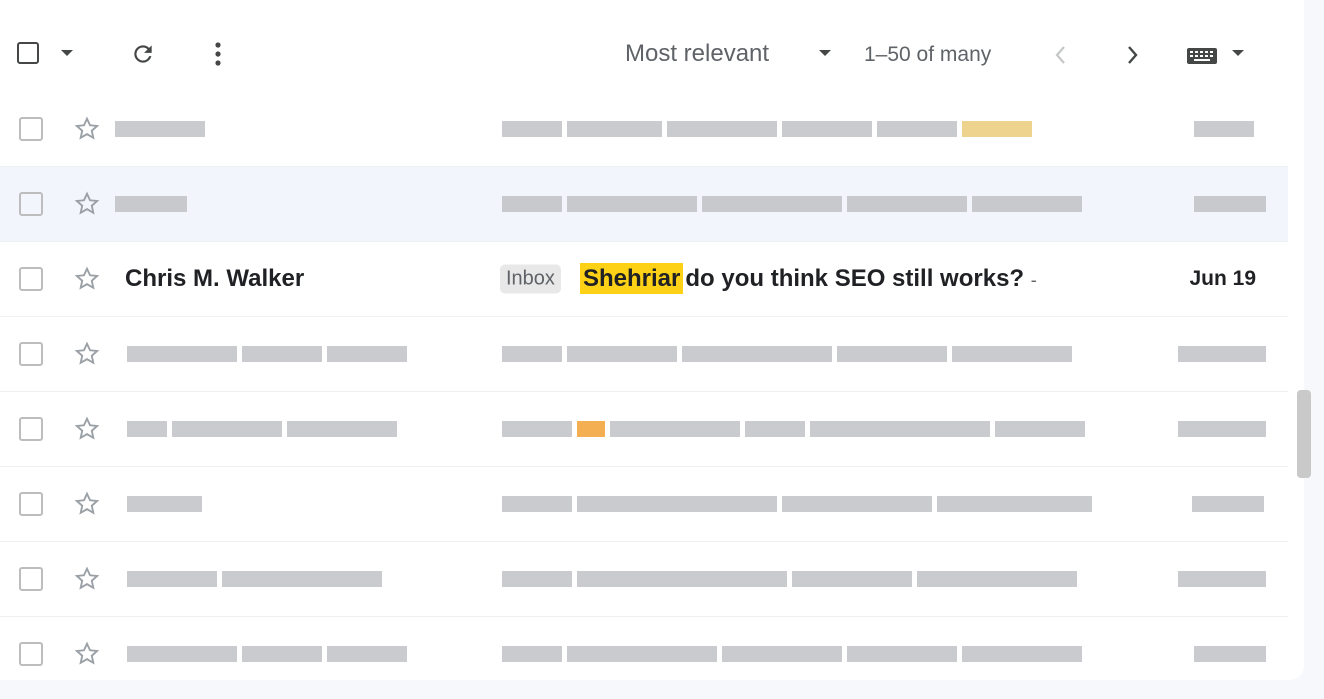 The width and height of the screenshot is (1324, 699). Describe the element at coordinates (1060, 55) in the screenshot. I see `chevron-left-icon` at that location.